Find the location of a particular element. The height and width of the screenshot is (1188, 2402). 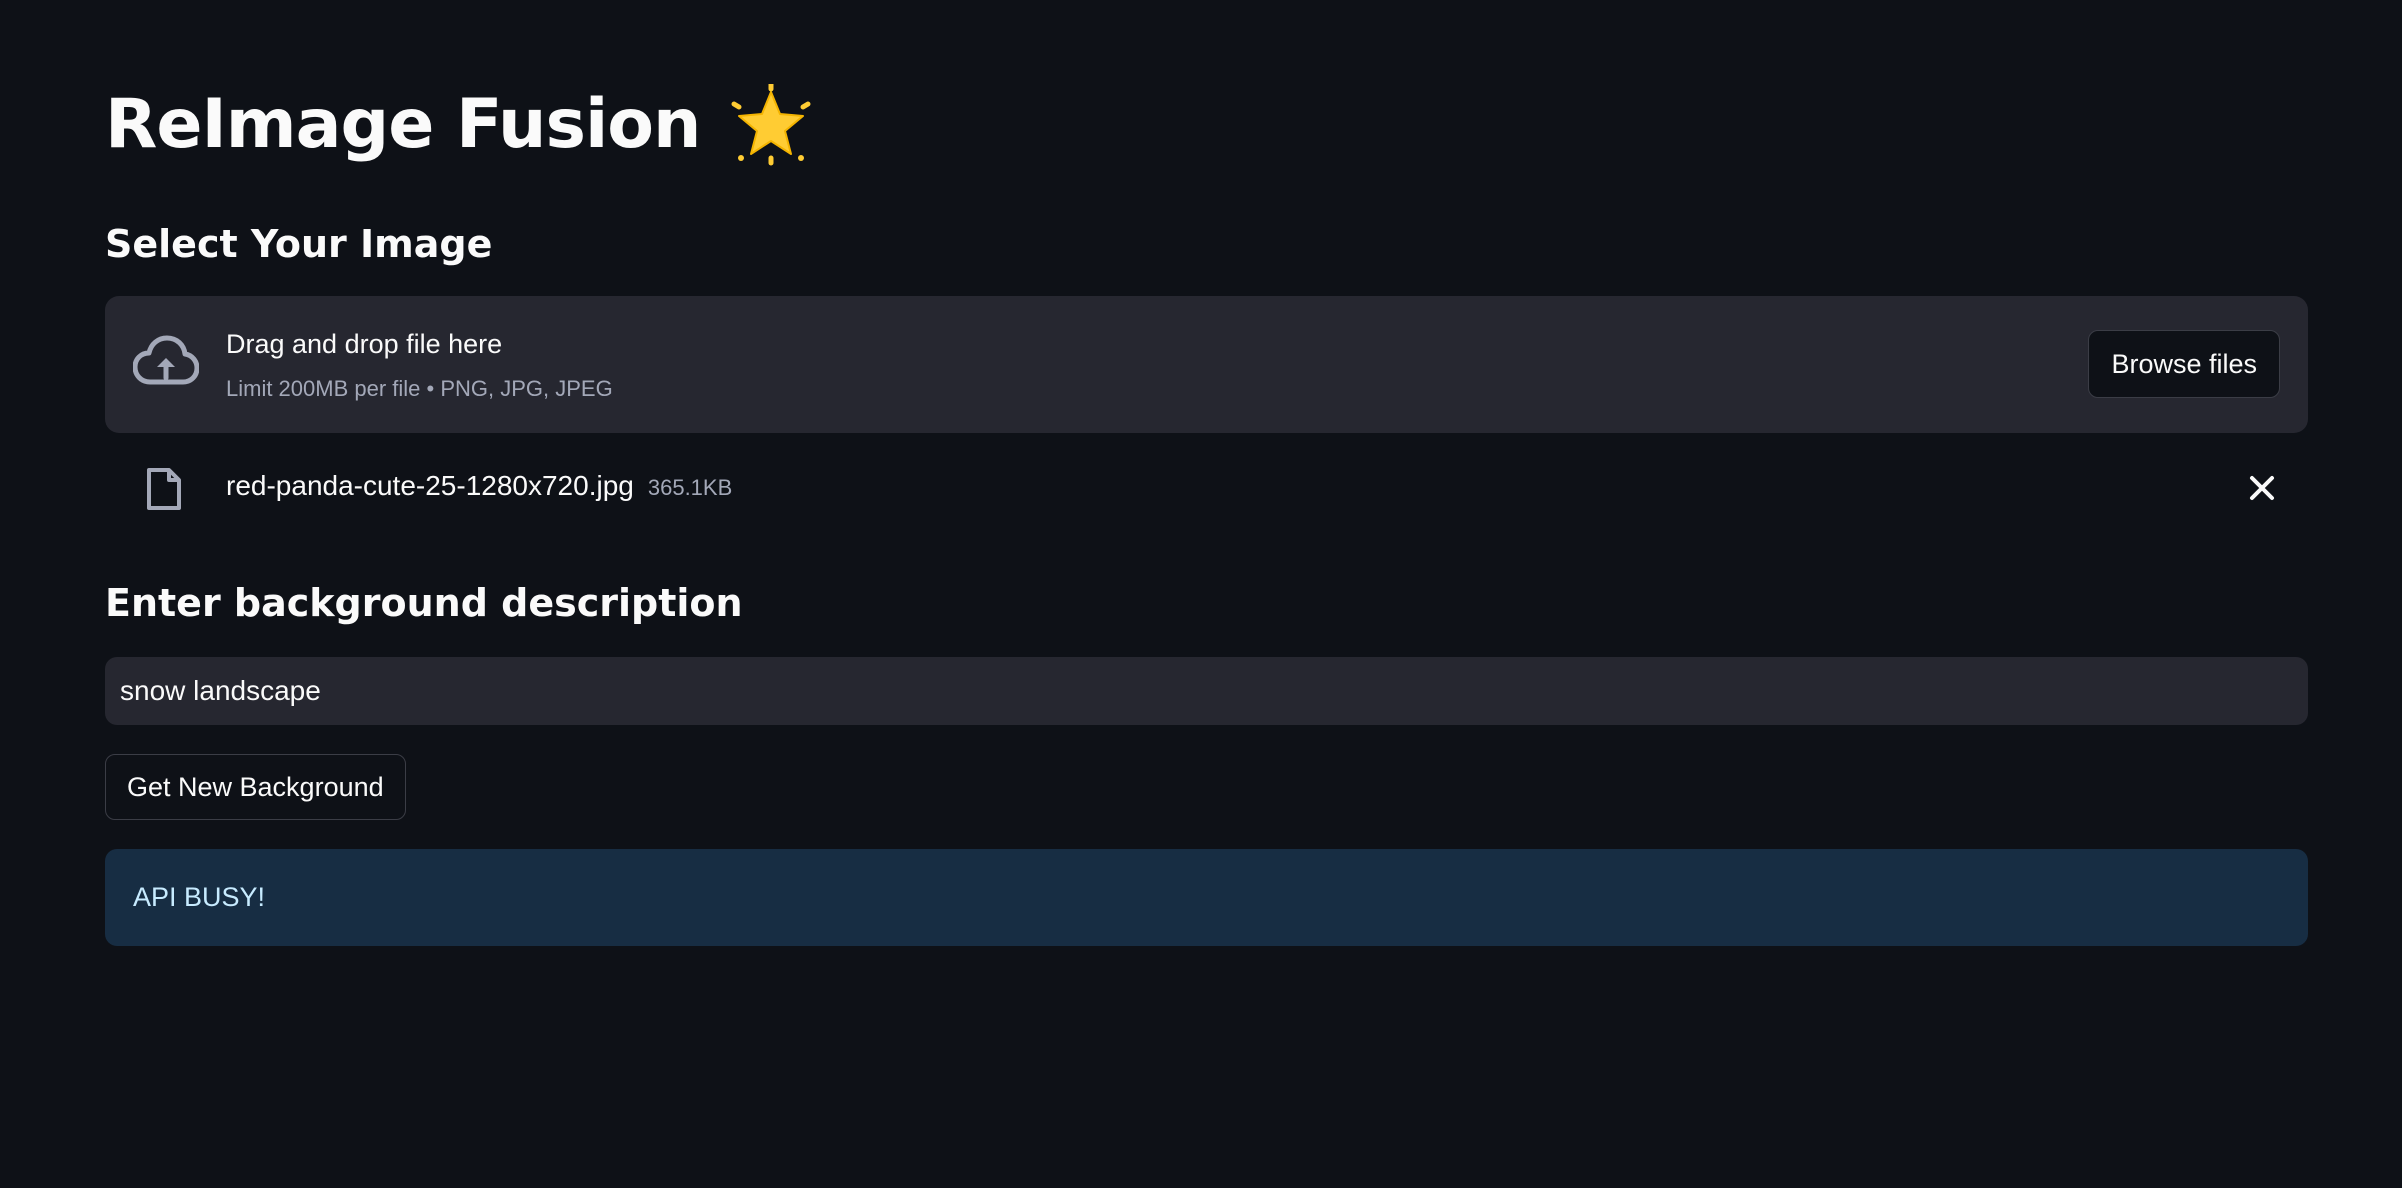

uploaded-file-row: red-panda-cute-25-1280x720.jpg 365.1KB is located at coordinates (1206, 488).